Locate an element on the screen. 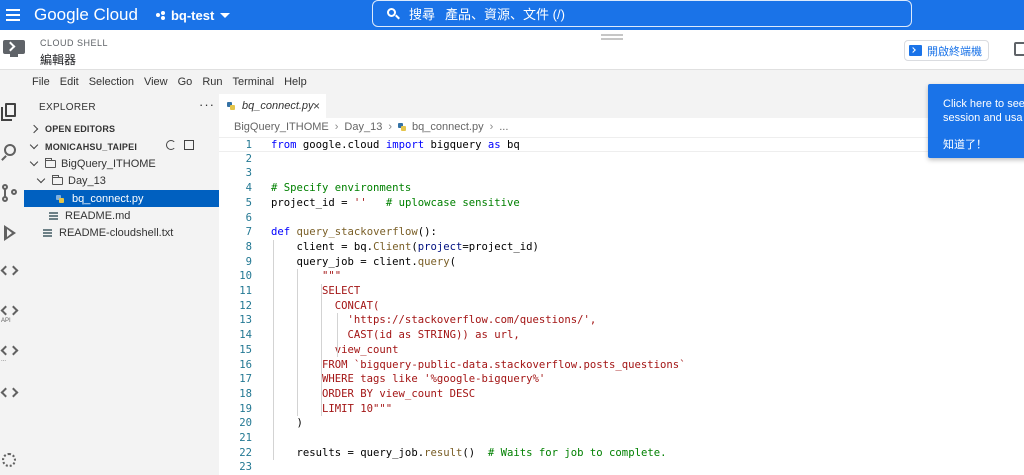 The height and width of the screenshot is (475, 1024). kubernetes-icon is located at coordinates (9, 393).